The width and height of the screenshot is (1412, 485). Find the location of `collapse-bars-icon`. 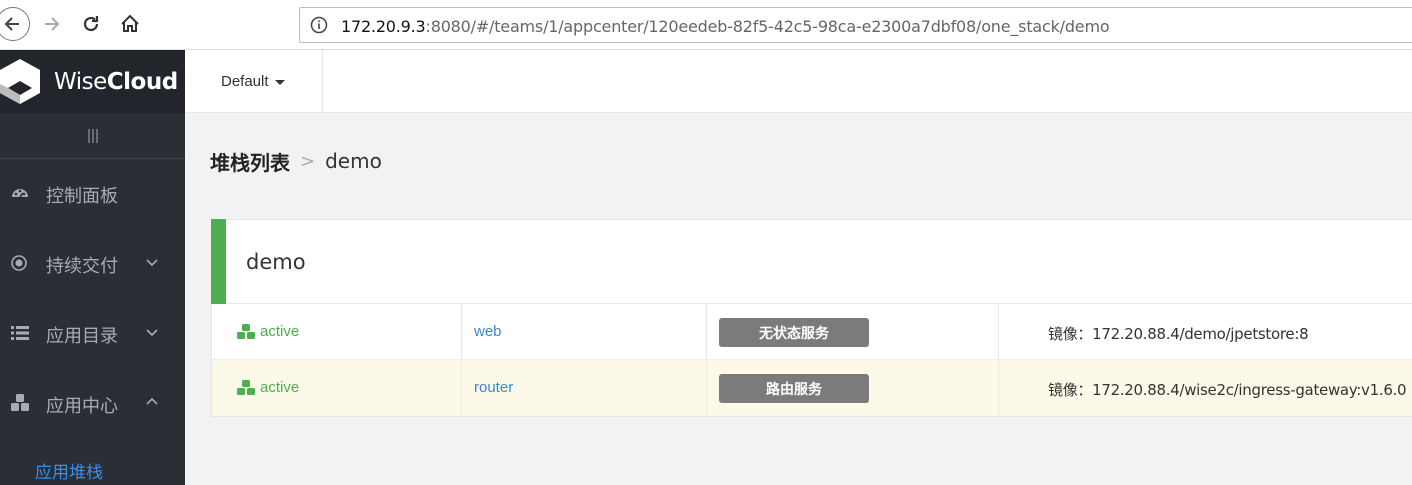

collapse-bars-icon is located at coordinates (92, 135).